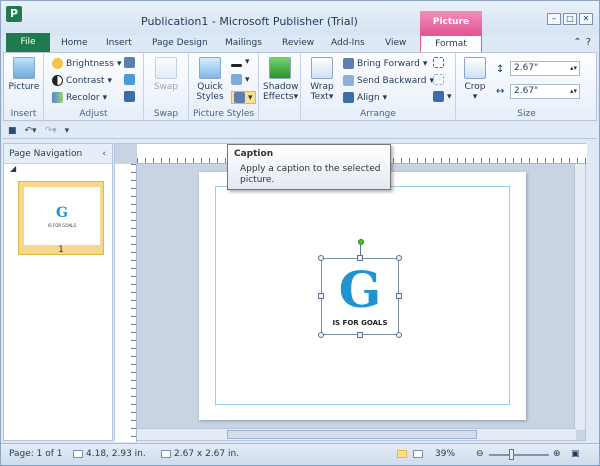  What do you see at coordinates (239, 97) in the screenshot?
I see `caption-icon` at bounding box center [239, 97].